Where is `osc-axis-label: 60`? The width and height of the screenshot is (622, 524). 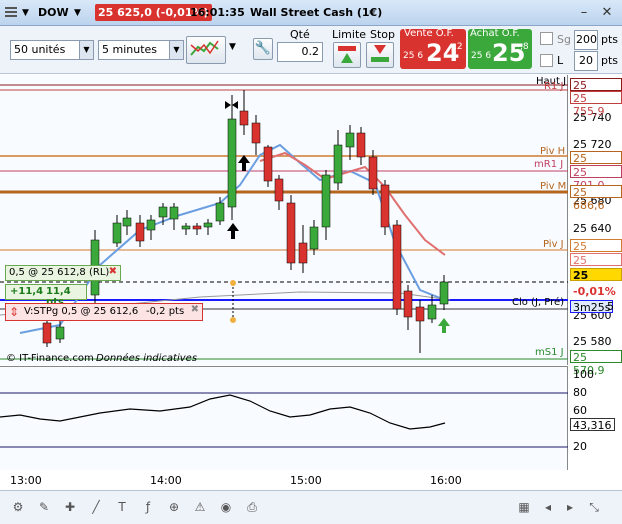
osc-axis-label: 60 is located at coordinates (580, 410).